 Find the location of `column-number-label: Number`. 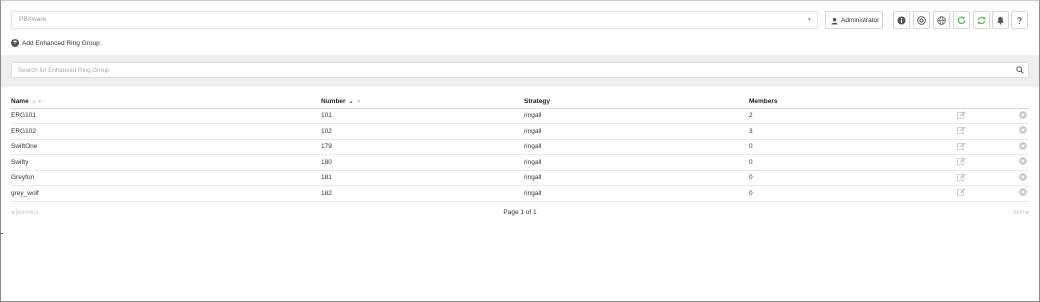

column-number-label: Number is located at coordinates (333, 102).